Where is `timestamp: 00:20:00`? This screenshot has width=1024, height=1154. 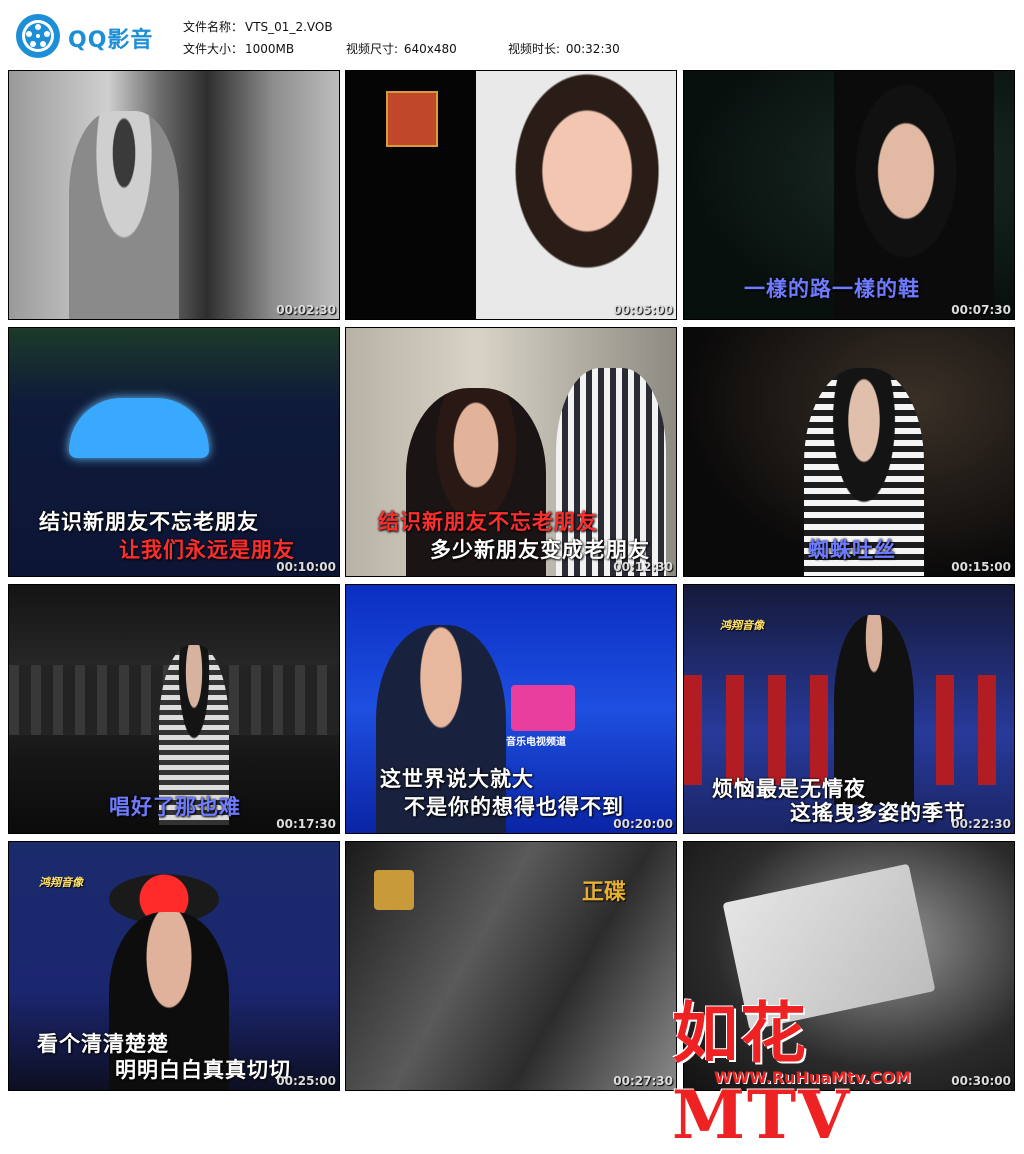
timestamp: 00:20:00 is located at coordinates (643, 824).